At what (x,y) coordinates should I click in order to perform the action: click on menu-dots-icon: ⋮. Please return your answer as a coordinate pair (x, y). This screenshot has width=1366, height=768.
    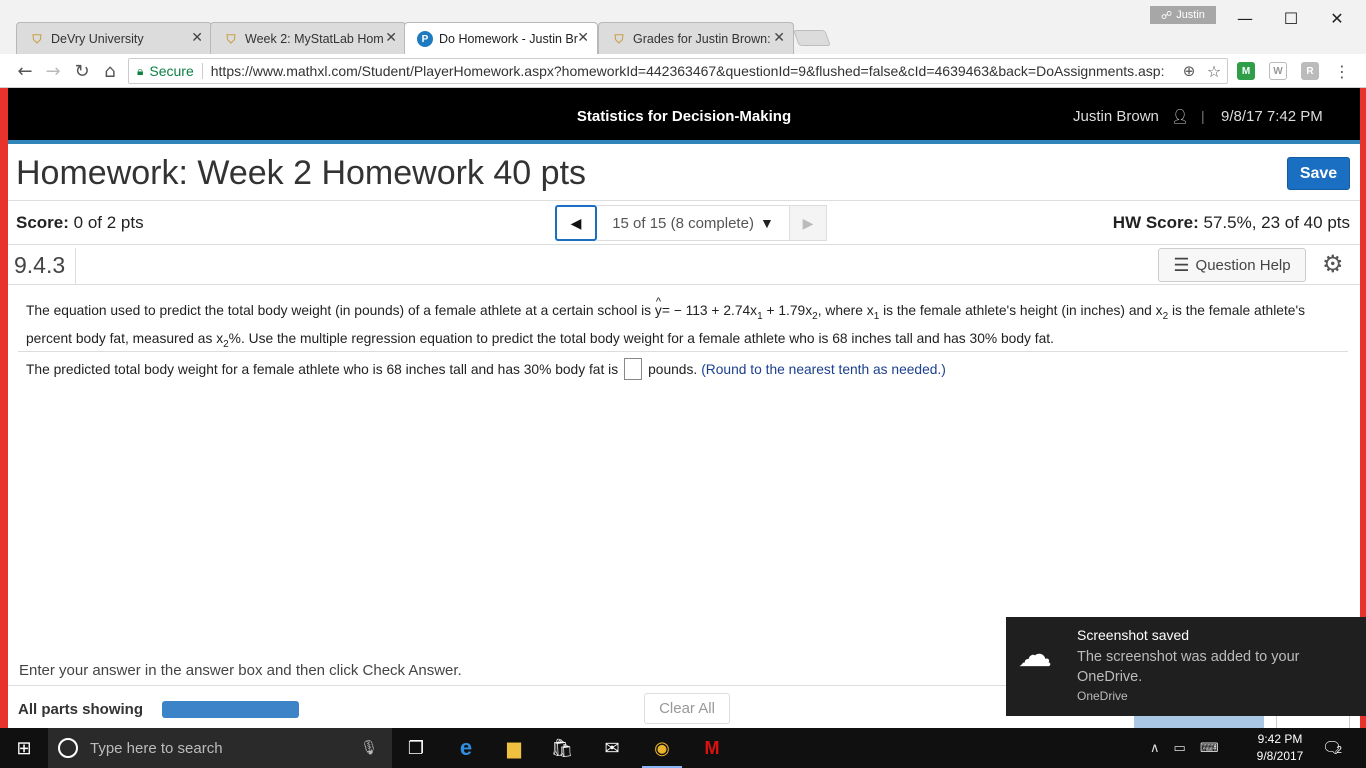
    Looking at the image, I should click on (1342, 71).